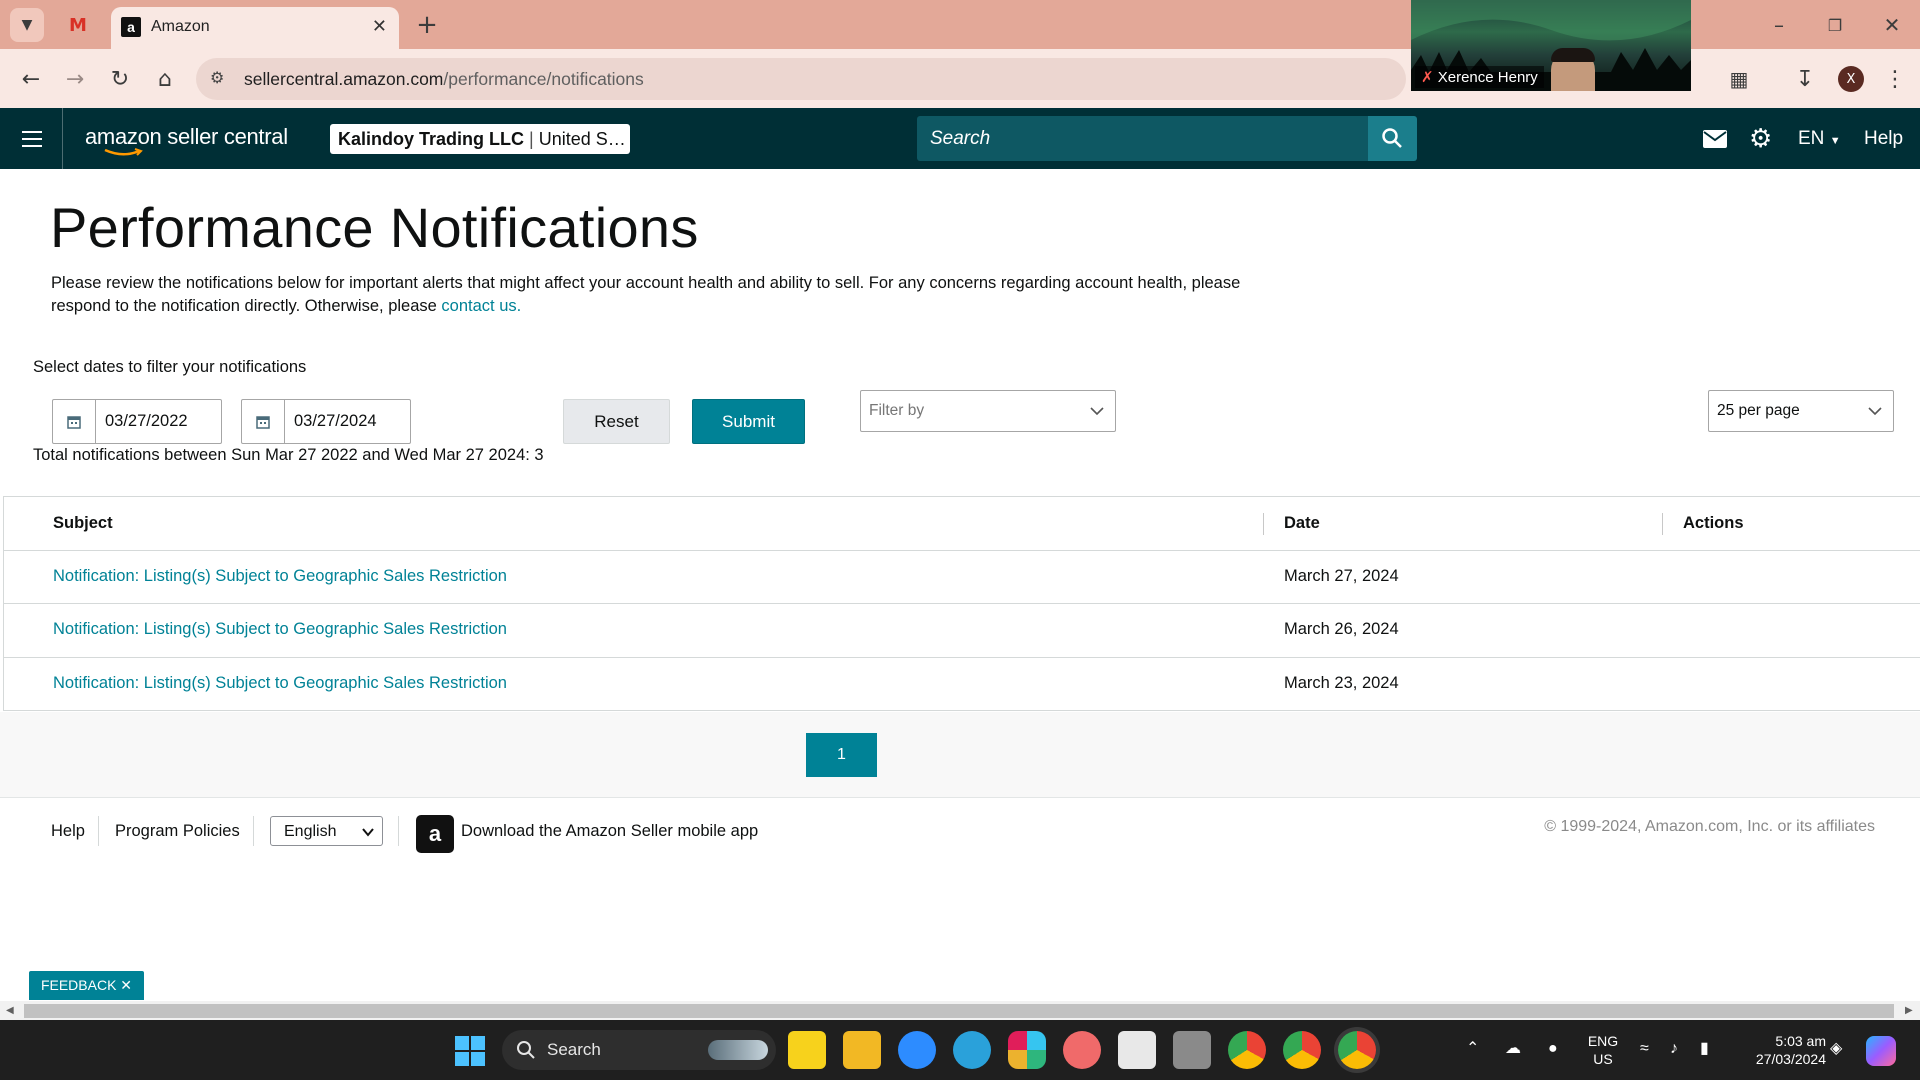  I want to click on new-tab-icon: +, so click(427, 25).